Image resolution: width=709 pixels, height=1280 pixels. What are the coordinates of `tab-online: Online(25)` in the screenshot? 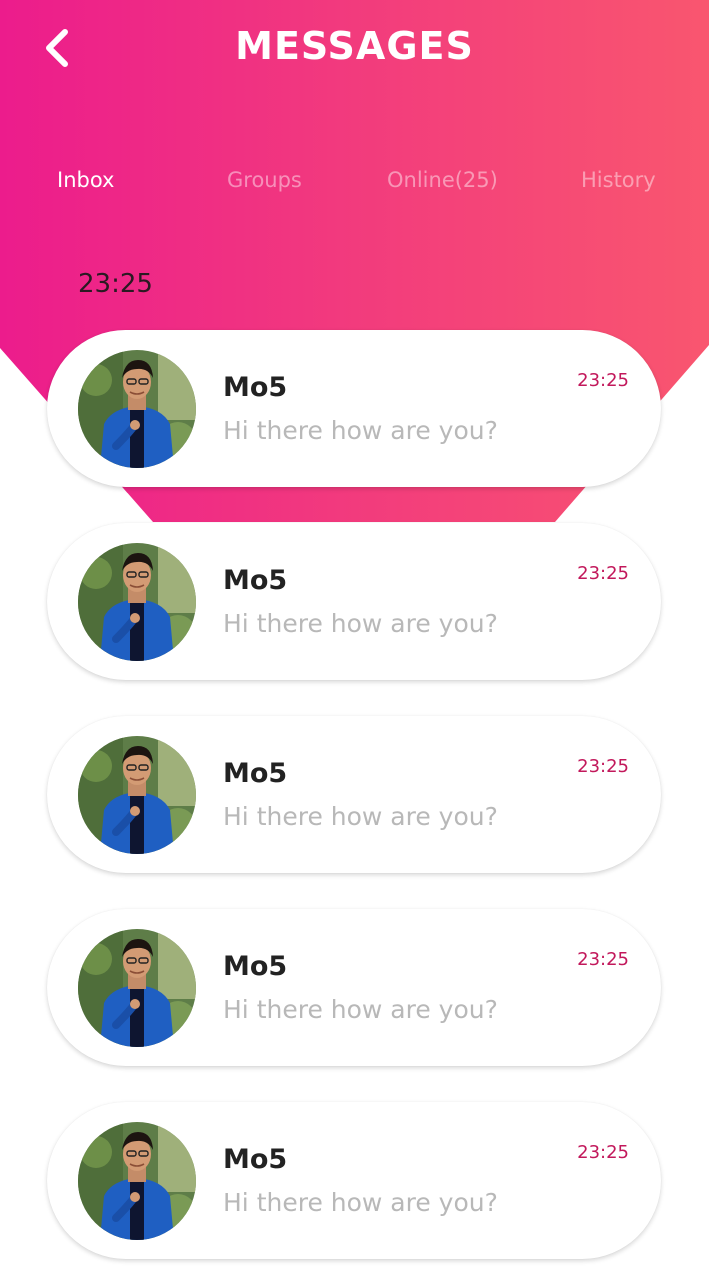 It's located at (442, 180).